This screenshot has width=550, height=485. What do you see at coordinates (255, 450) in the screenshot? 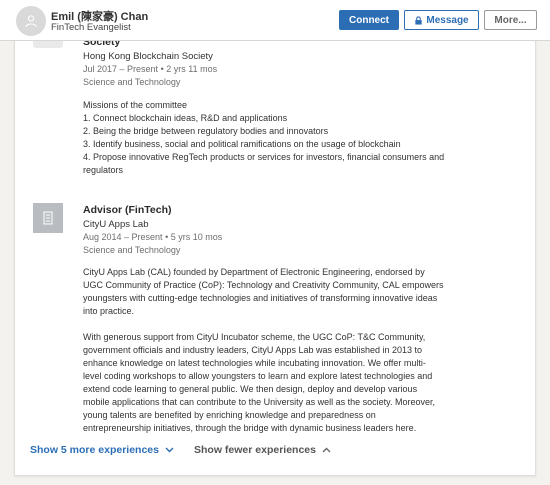
I see `show-fewer-label: Show fewer experiences` at bounding box center [255, 450].